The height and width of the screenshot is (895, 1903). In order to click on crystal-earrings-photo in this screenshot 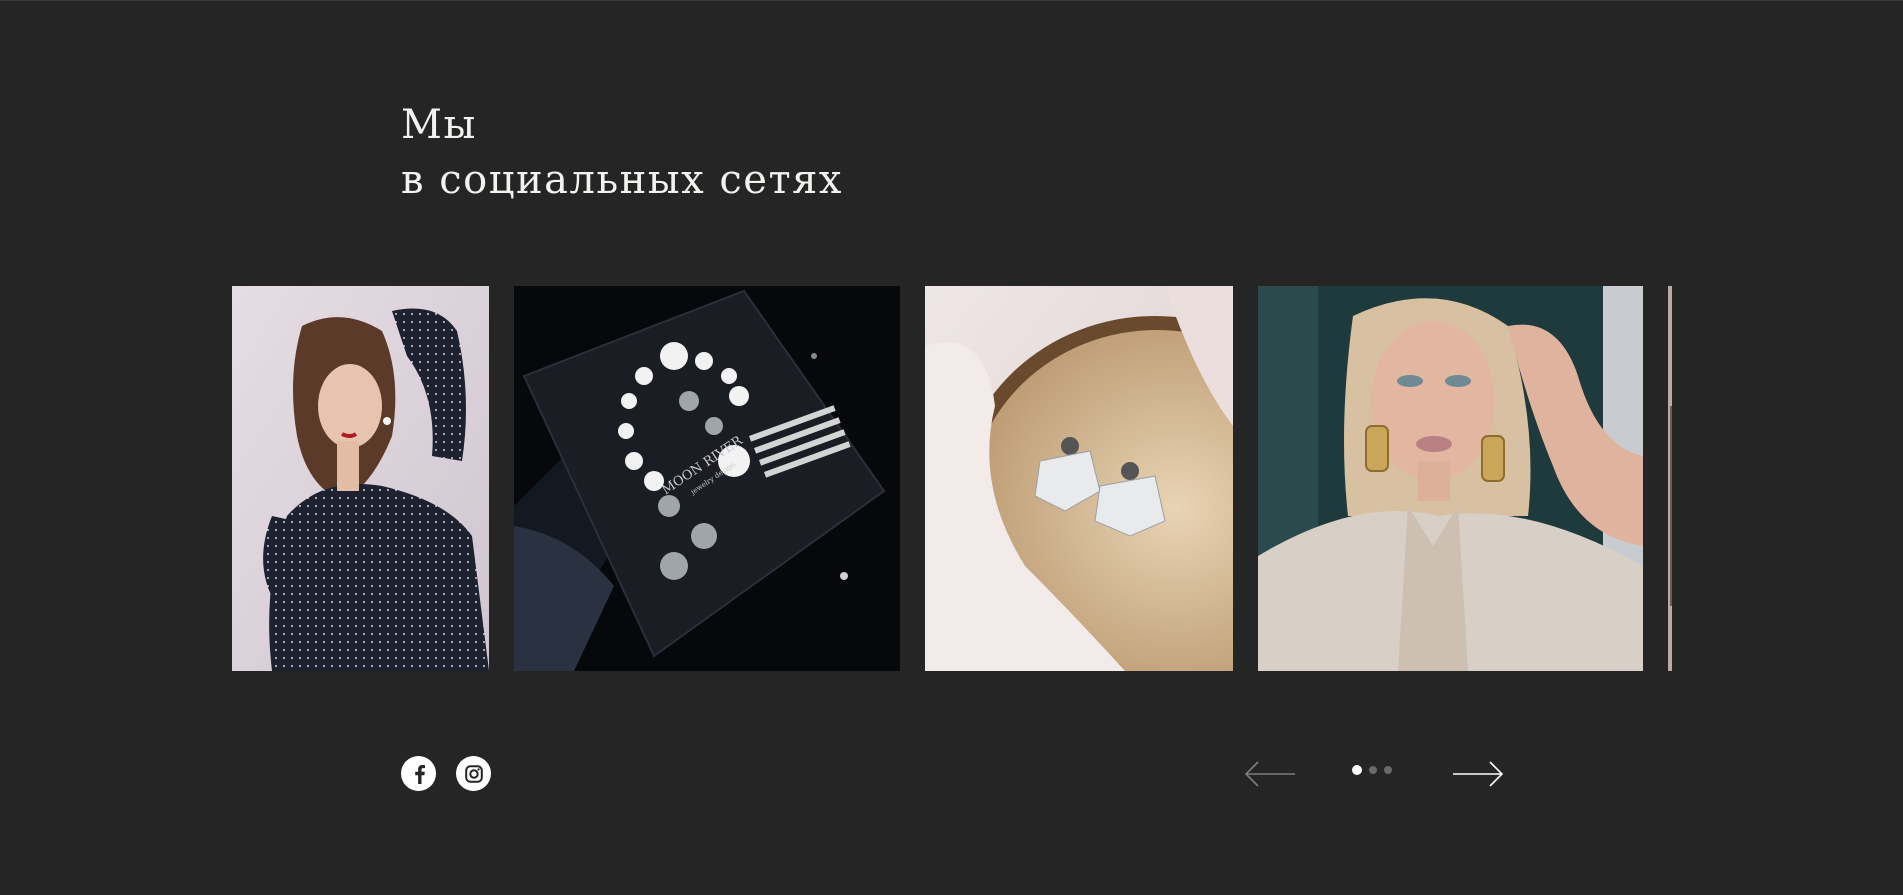, I will do `click(1079, 478)`.